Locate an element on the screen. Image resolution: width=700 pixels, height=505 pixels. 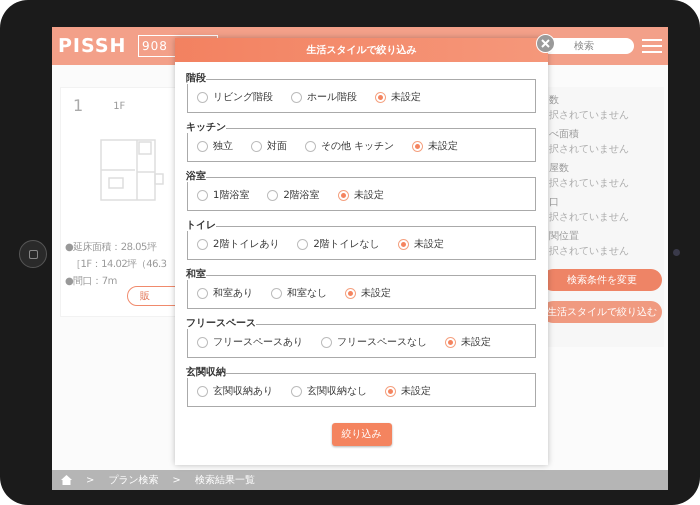
group-legend: フリースペース is located at coordinates (221, 324).